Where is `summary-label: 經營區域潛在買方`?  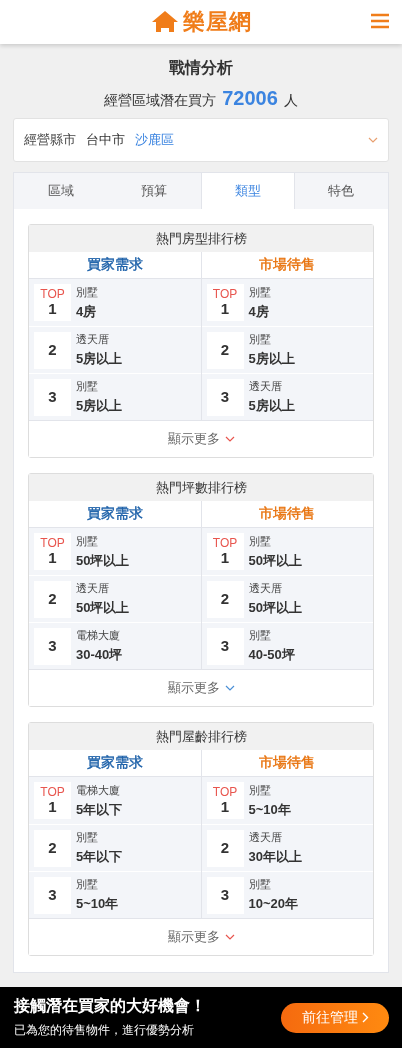
summary-label: 經營區域潛在買方 is located at coordinates (160, 101).